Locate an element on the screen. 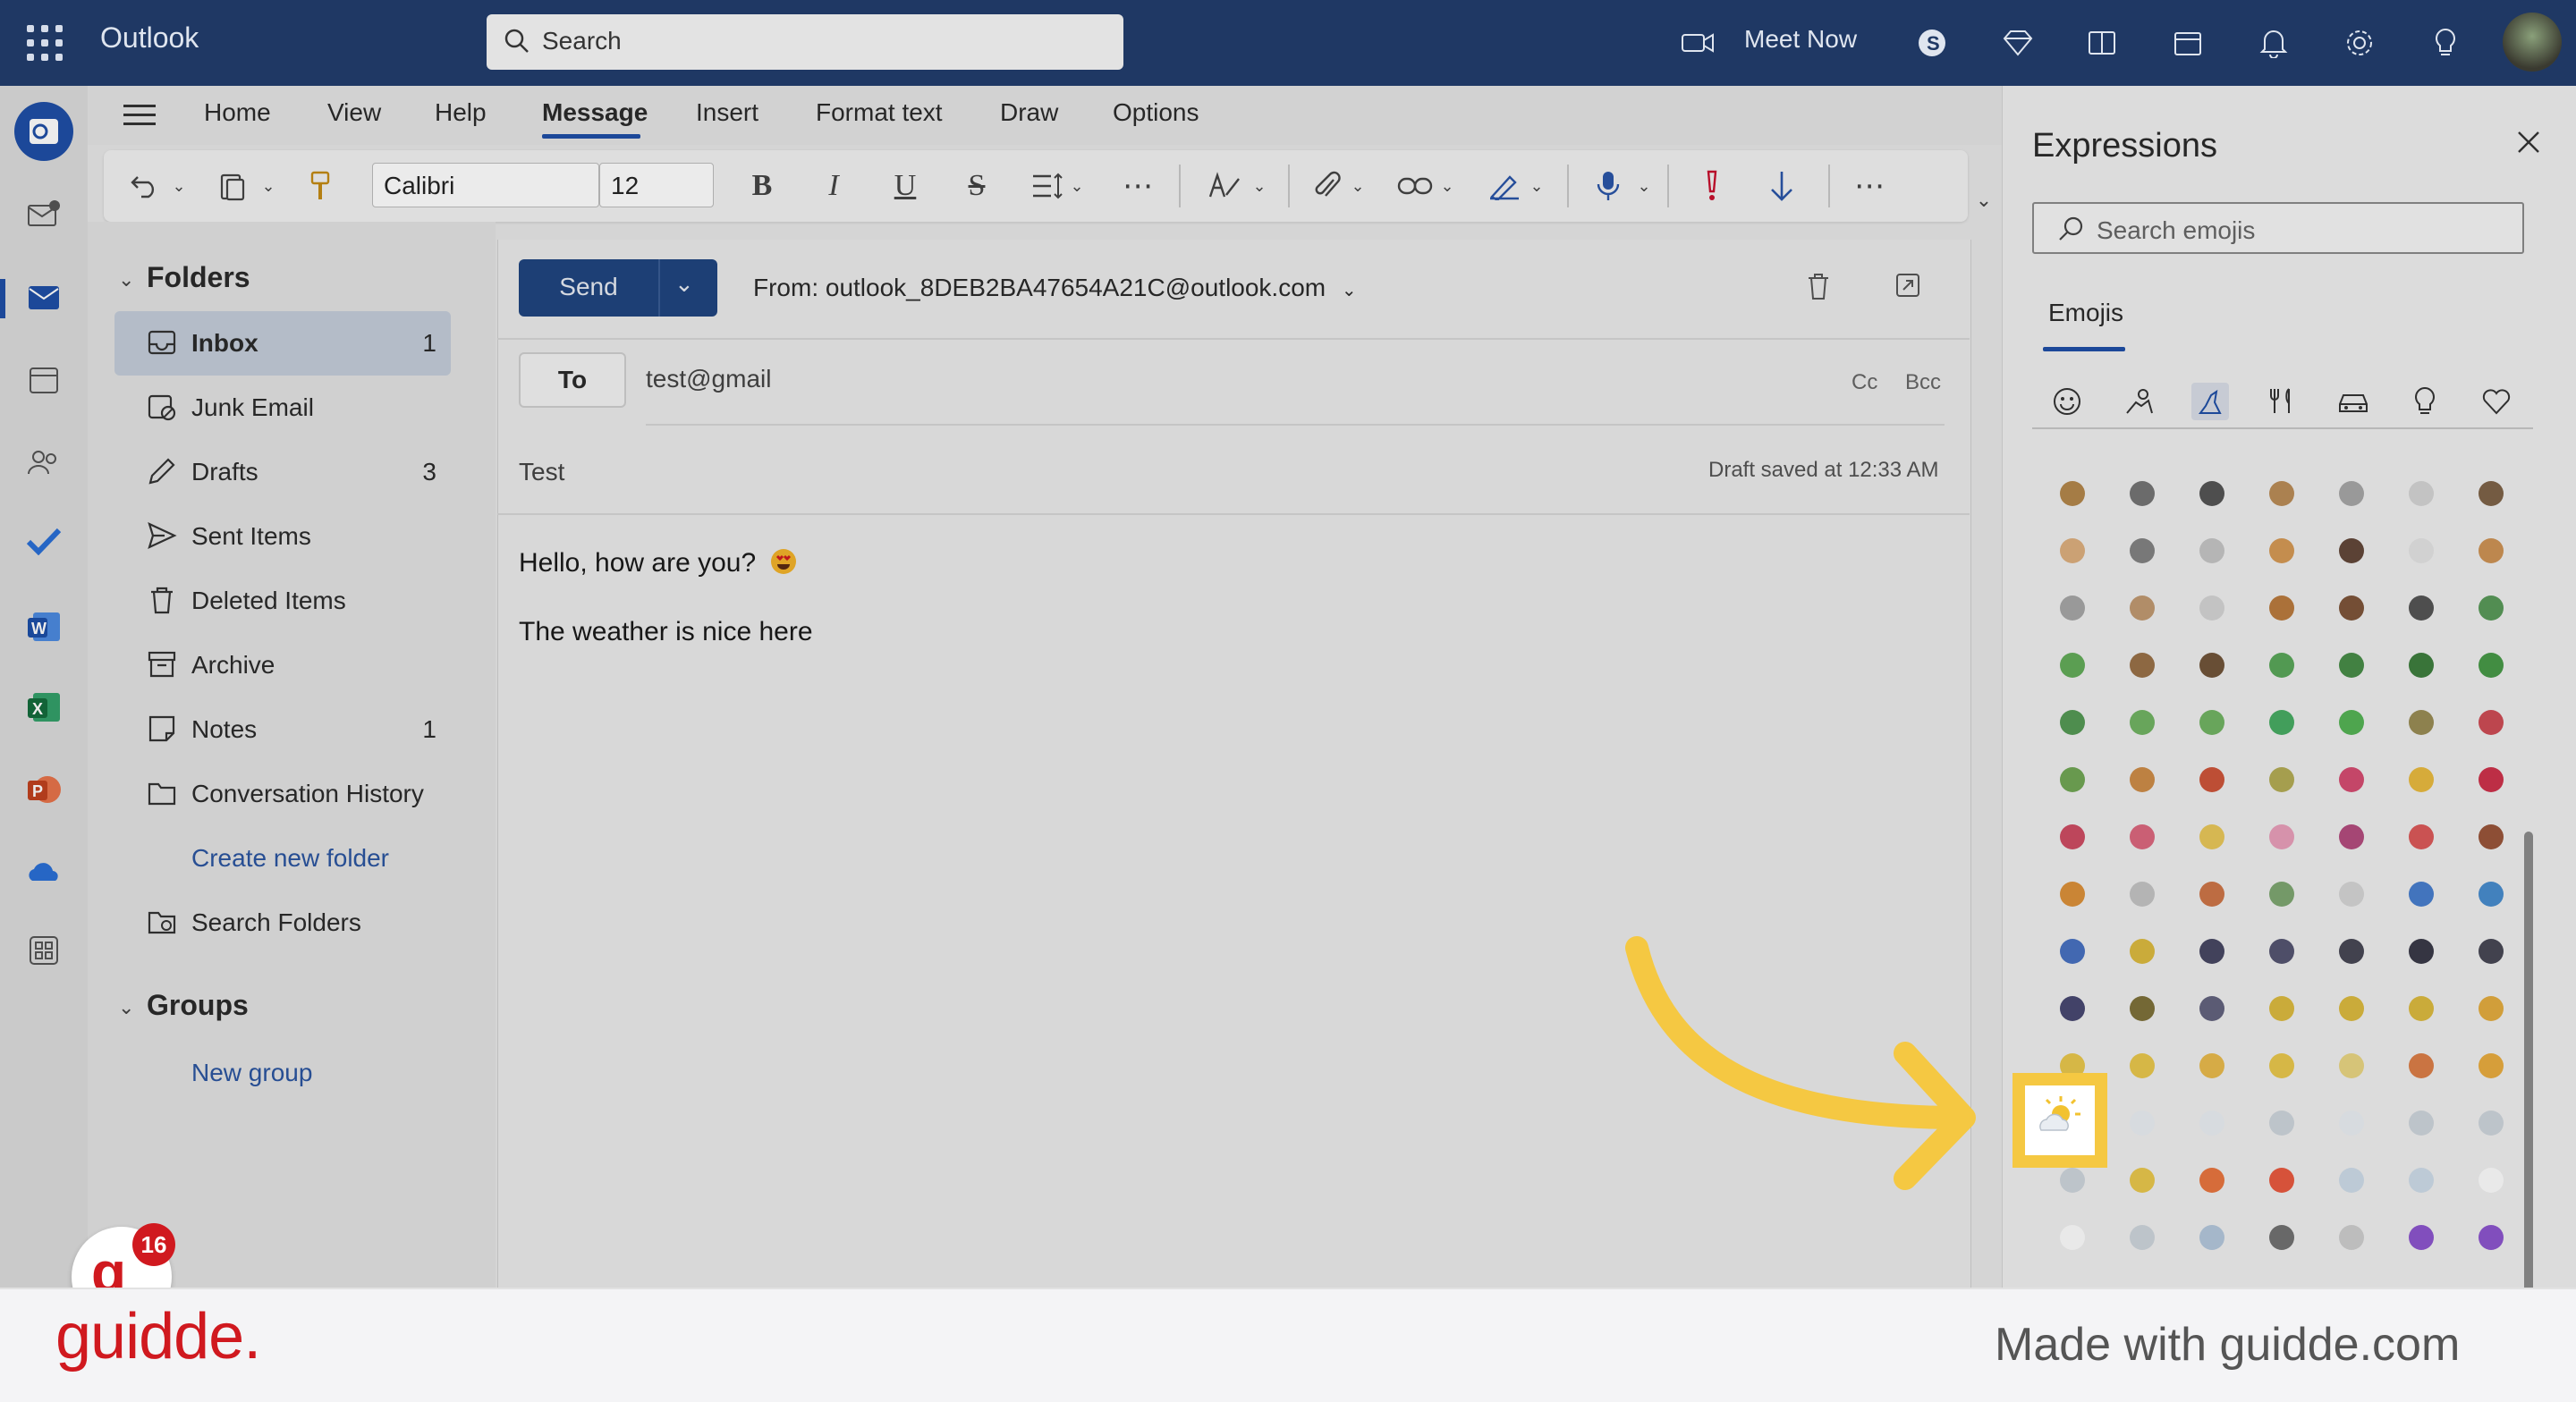 Image resolution: width=2576 pixels, height=1402 pixels. bell-icon is located at coordinates (2273, 43).